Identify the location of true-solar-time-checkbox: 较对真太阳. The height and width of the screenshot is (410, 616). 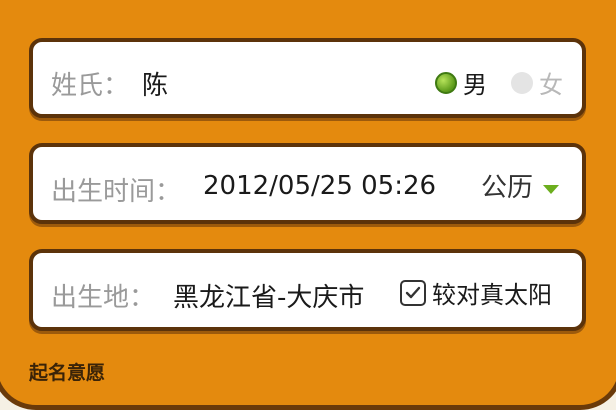
(476, 292).